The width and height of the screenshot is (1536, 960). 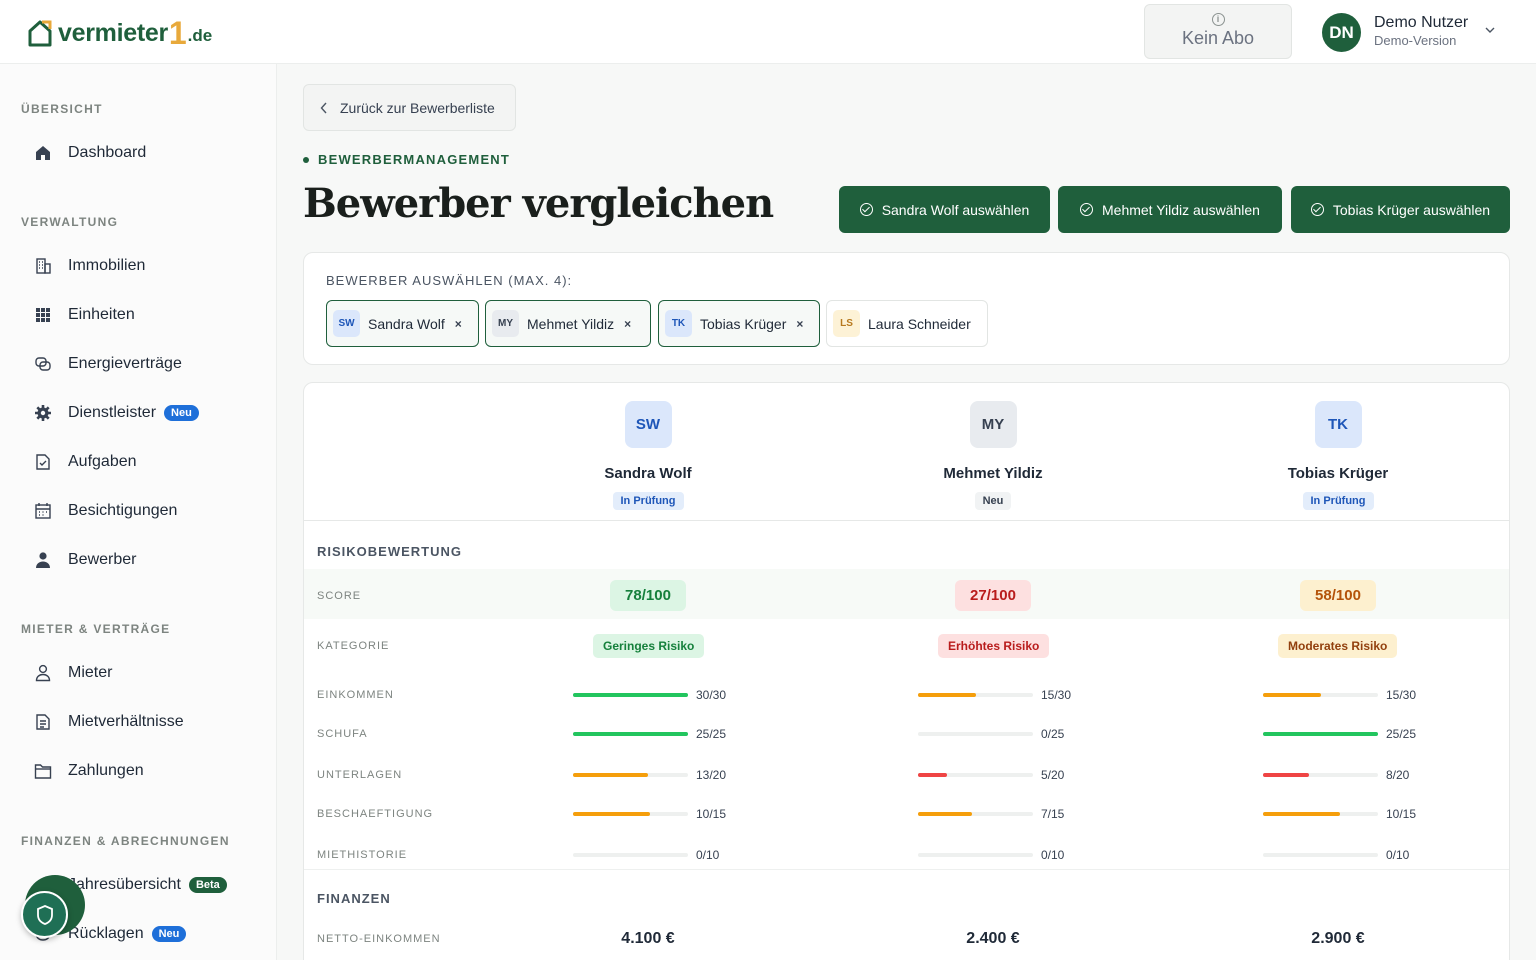 I want to click on sidebar-item-properties: Immobilien, so click(x=147, y=266).